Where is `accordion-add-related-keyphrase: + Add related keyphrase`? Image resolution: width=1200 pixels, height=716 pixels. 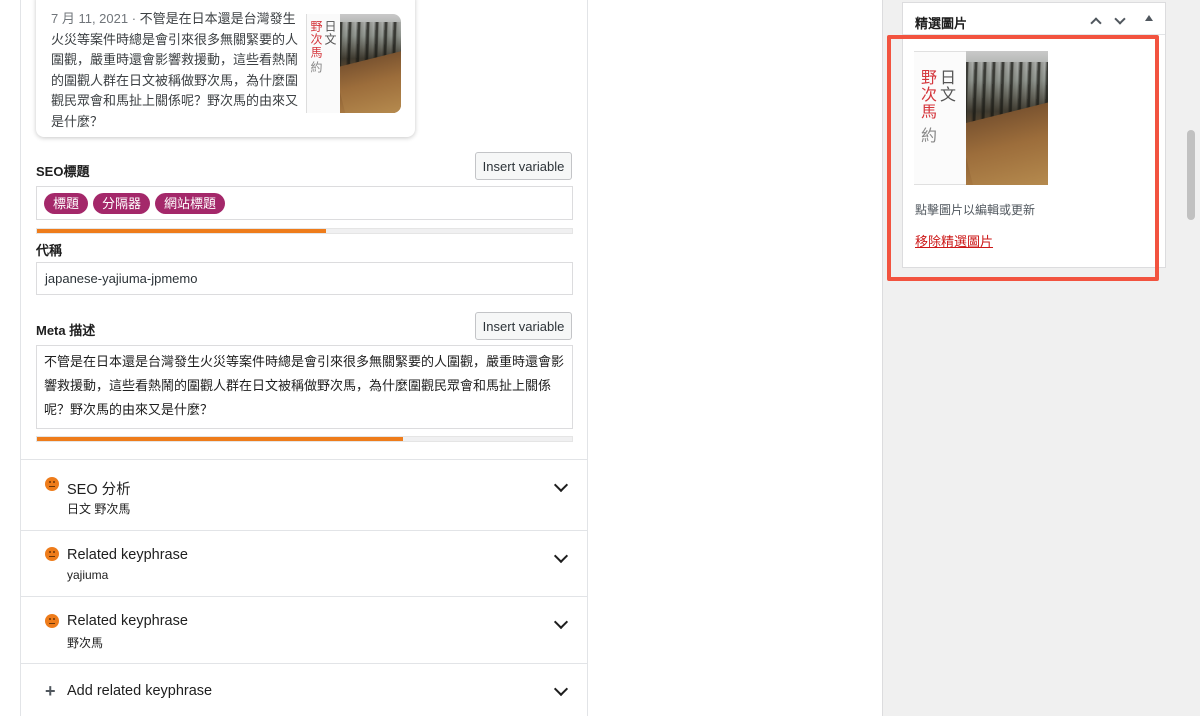
accordion-add-related-keyphrase: + Add related keyphrase is located at coordinates (304, 689).